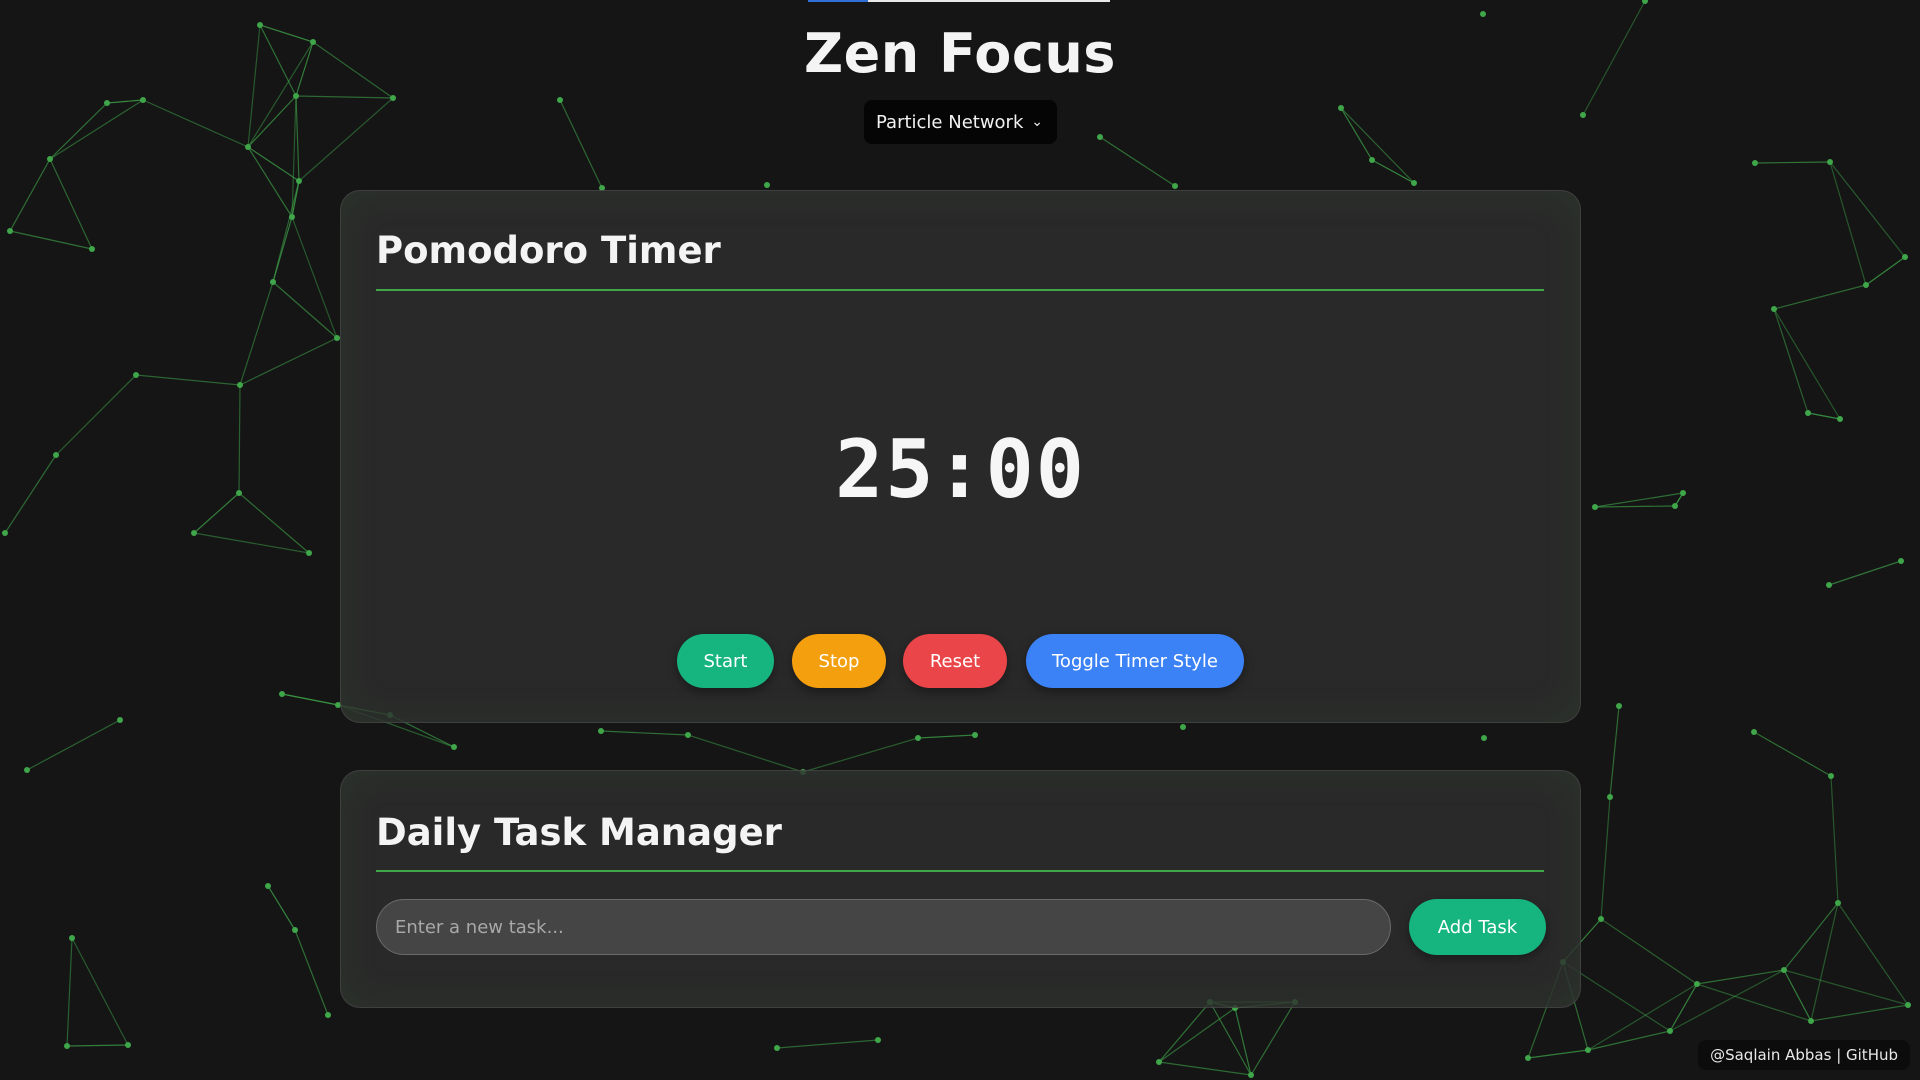  Describe the element at coordinates (960, 469) in the screenshot. I see `timer-display: 25:00` at that location.